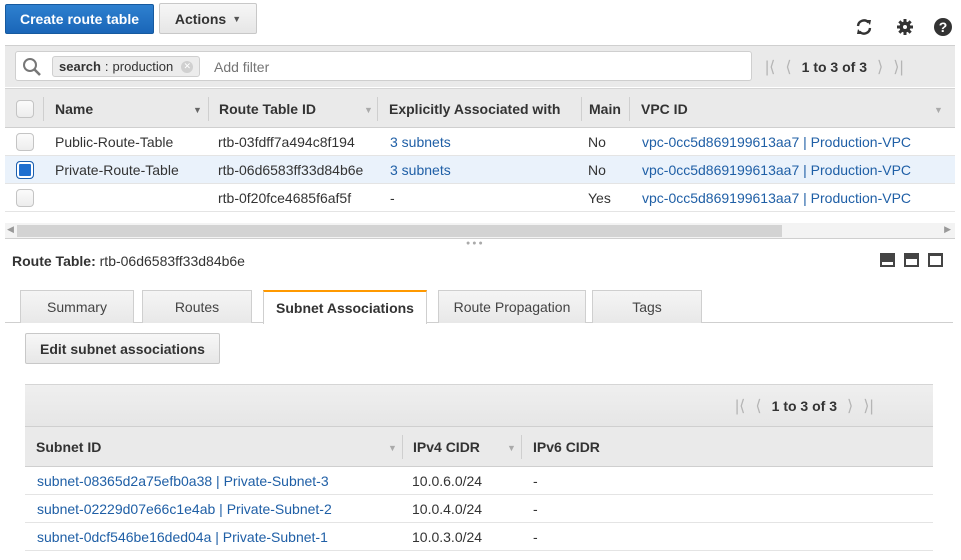 The image size is (961, 560). Describe the element at coordinates (345, 307) in the screenshot. I see `tab-subnet-associations: Subnet Associations` at that location.